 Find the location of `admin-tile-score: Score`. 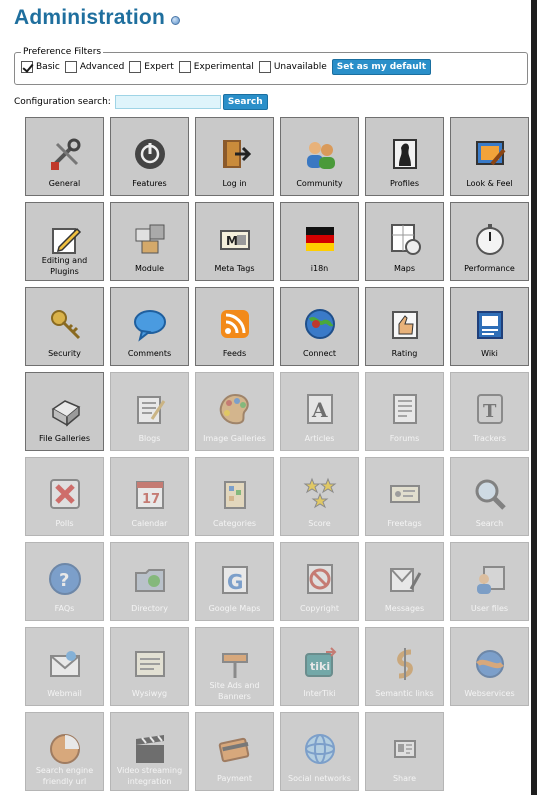

admin-tile-score: Score is located at coordinates (319, 496).